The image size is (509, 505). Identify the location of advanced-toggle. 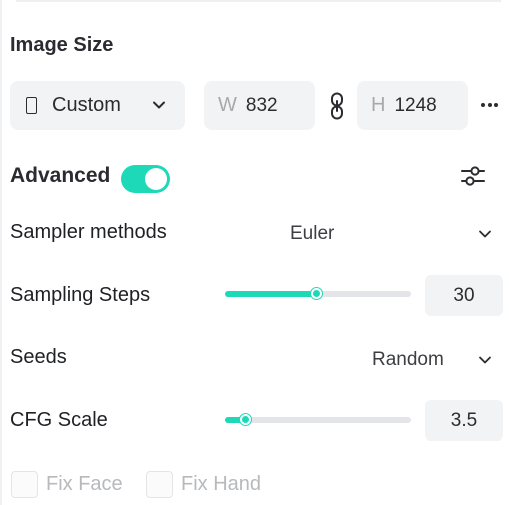
(145, 179).